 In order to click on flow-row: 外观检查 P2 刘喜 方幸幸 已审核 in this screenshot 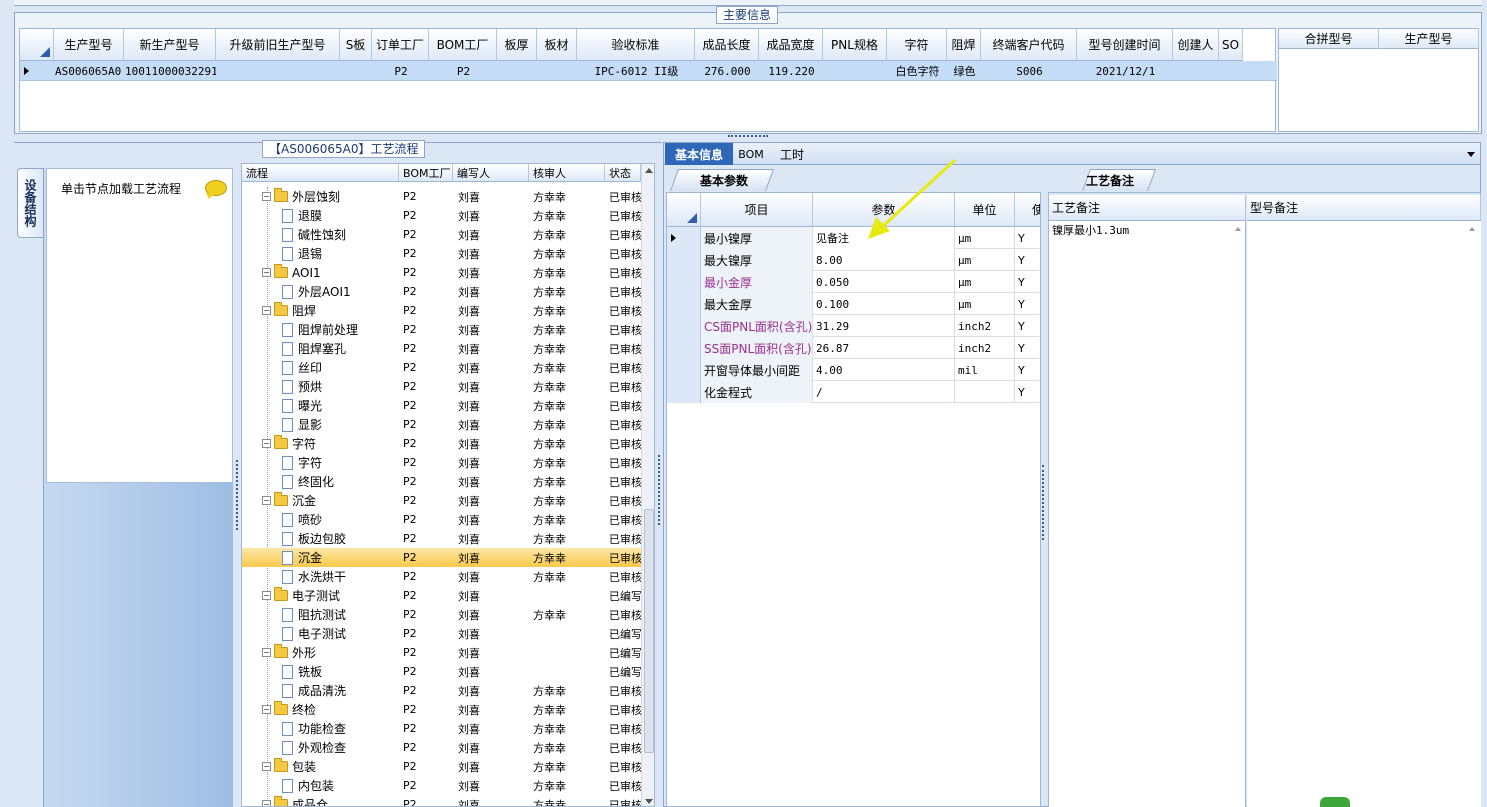, I will do `click(441, 747)`.